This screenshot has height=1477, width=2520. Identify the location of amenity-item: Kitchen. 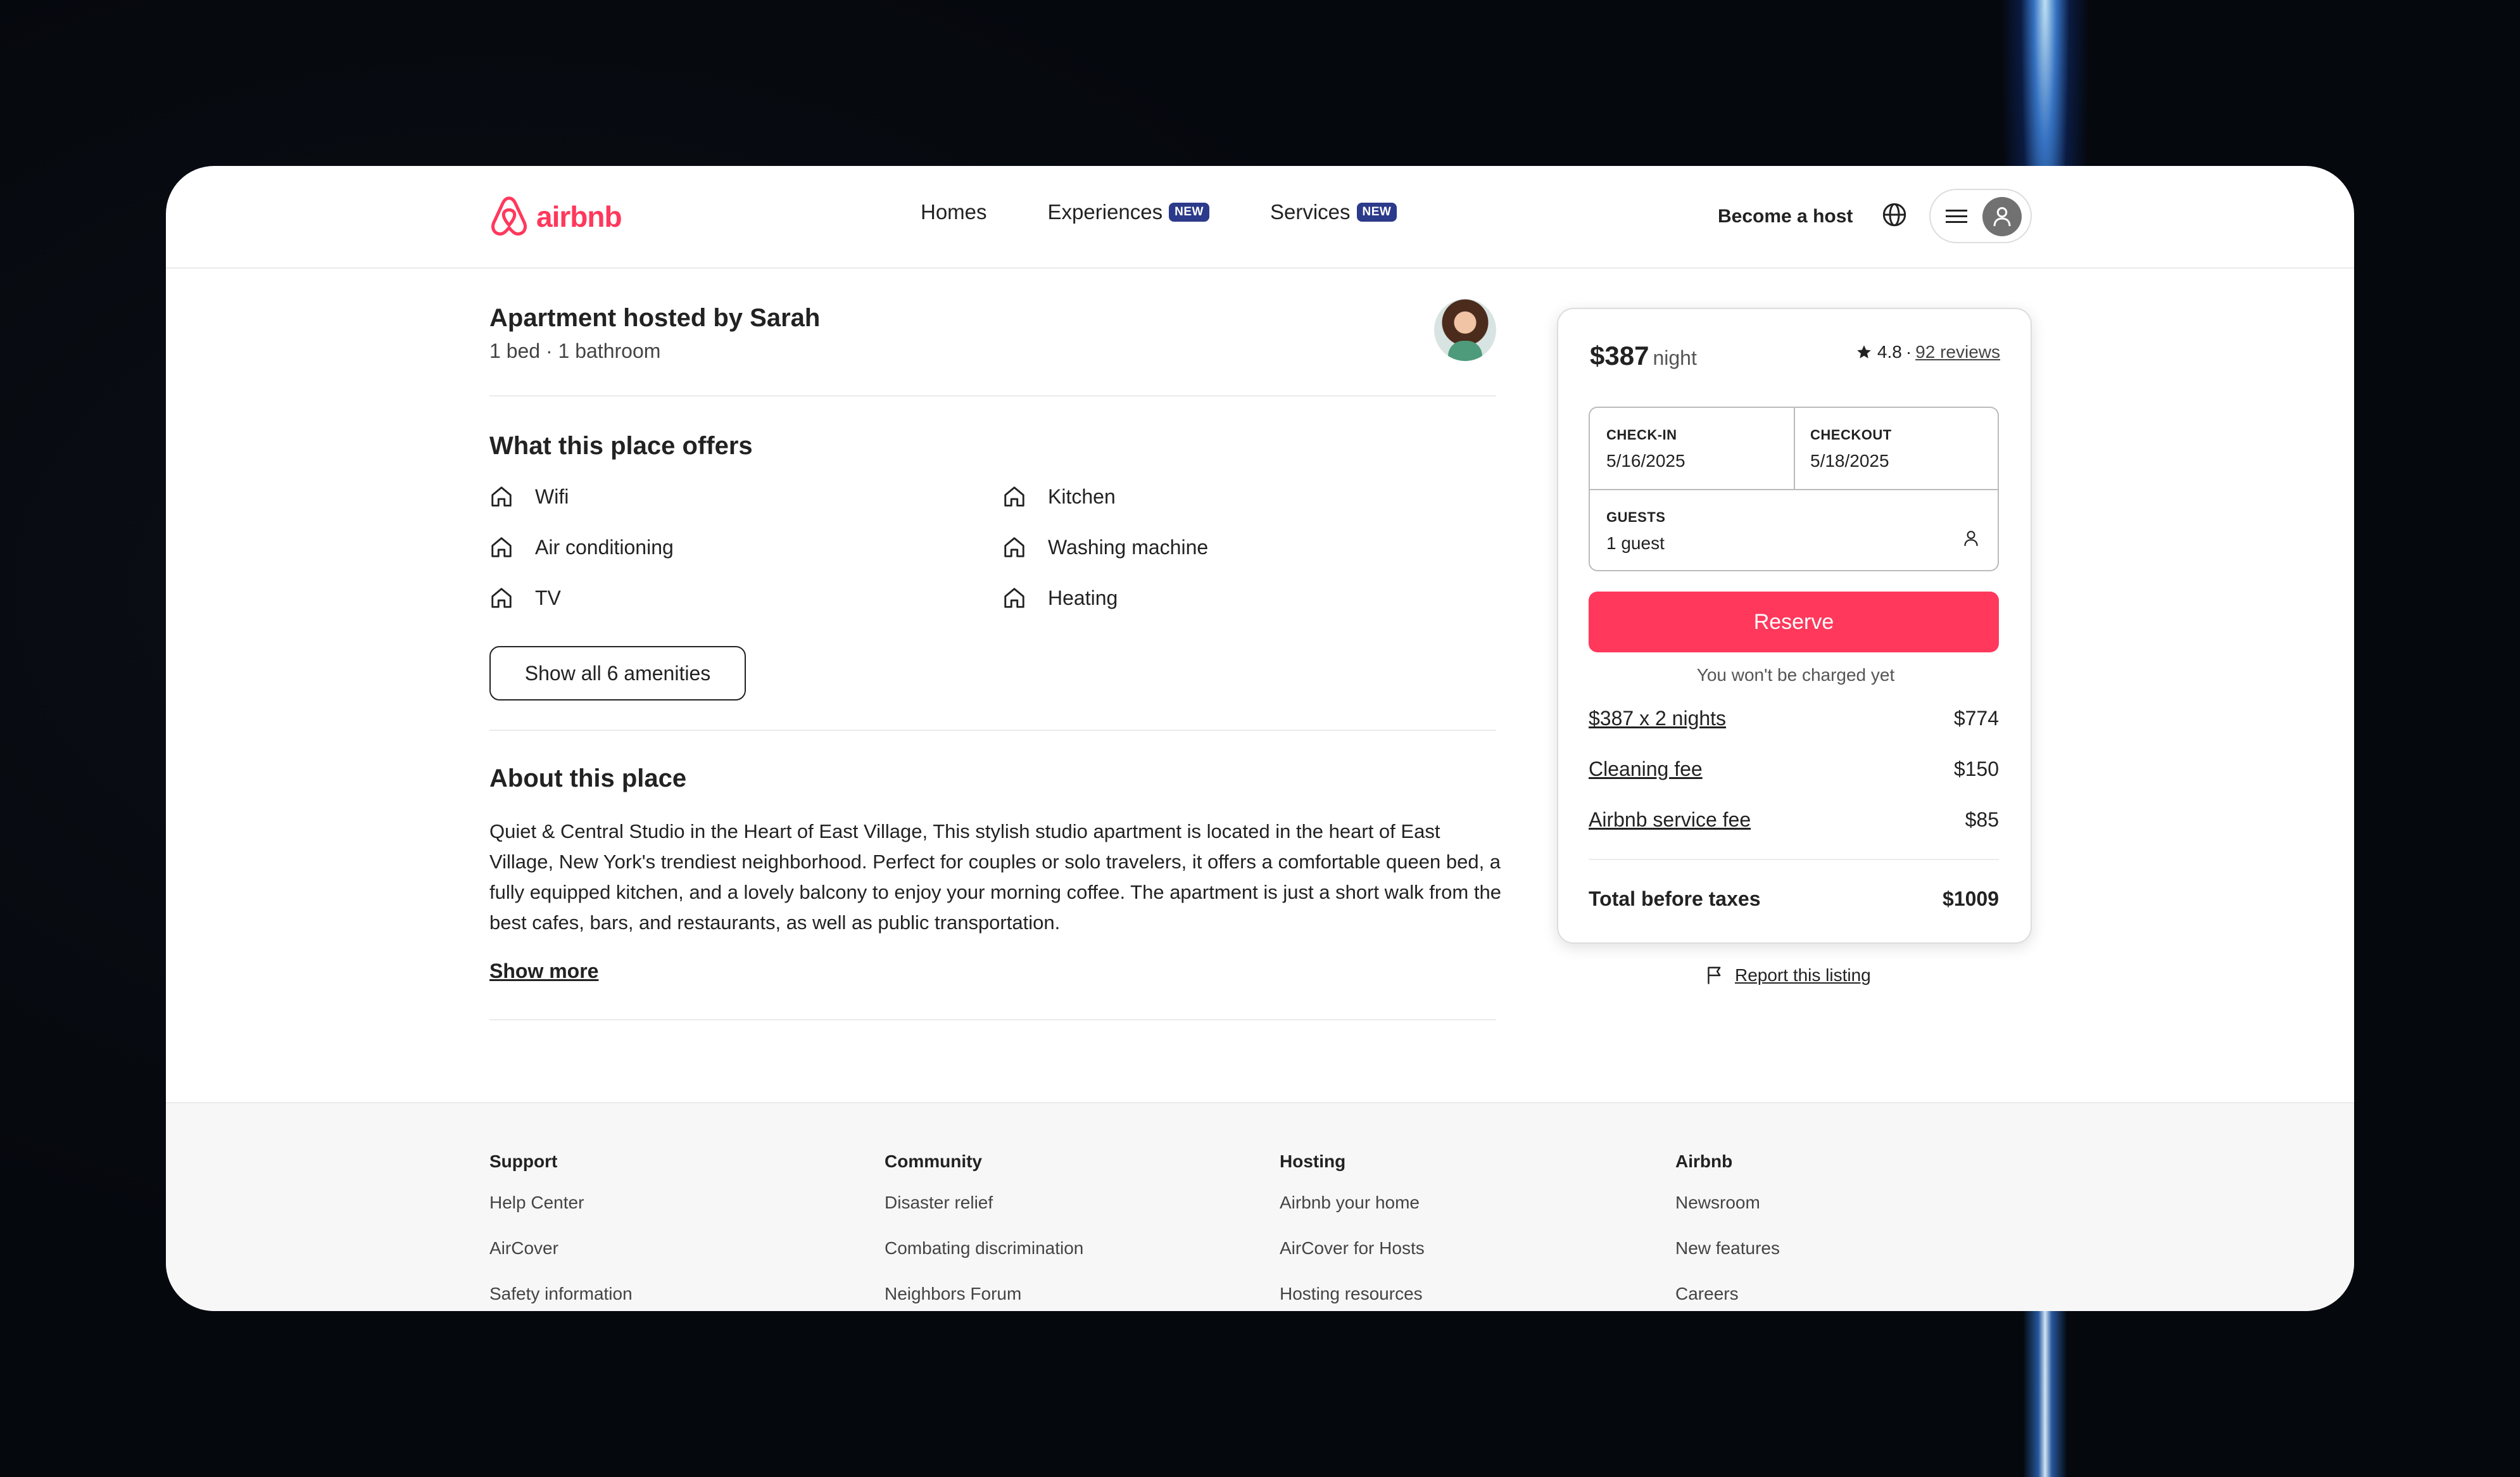
(1059, 497).